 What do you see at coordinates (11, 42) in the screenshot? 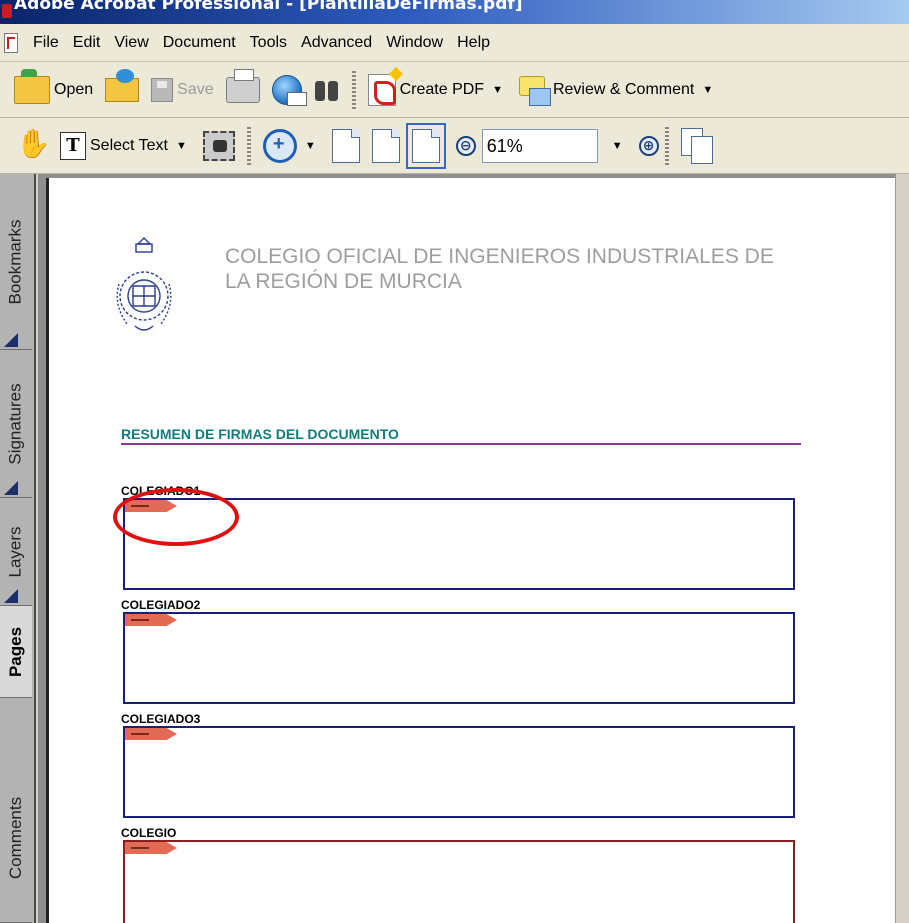
I see `document-icon` at bounding box center [11, 42].